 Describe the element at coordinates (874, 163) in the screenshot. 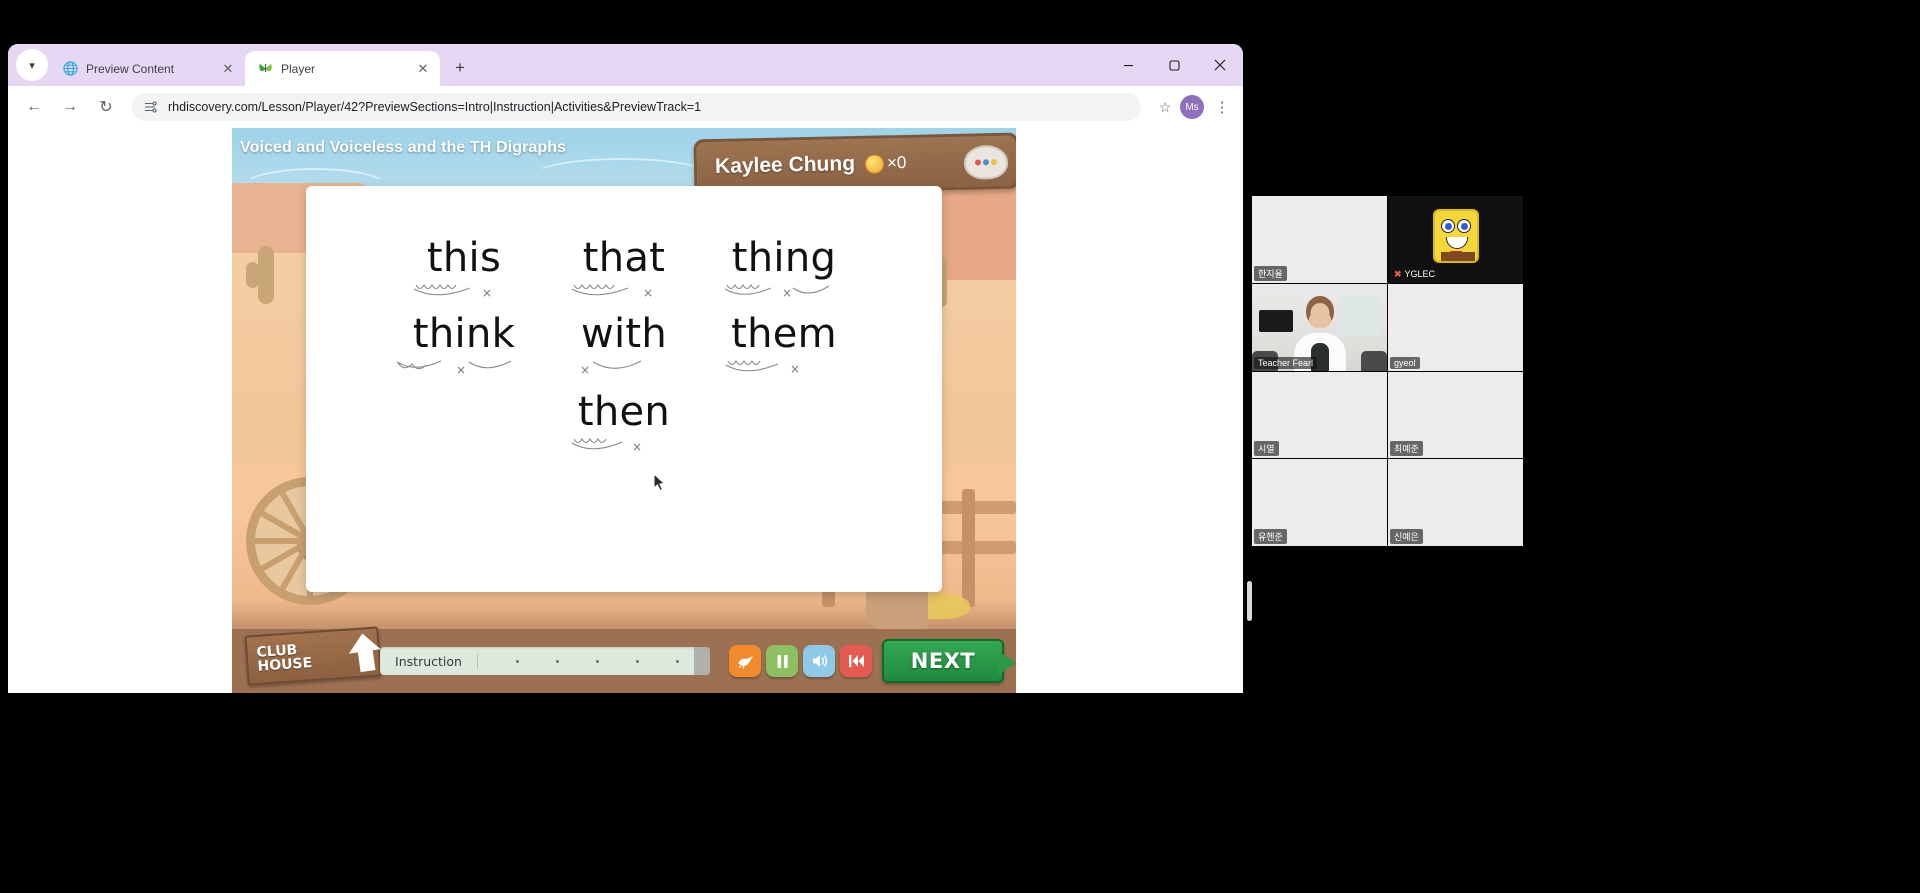

I see `coin-icon` at that location.